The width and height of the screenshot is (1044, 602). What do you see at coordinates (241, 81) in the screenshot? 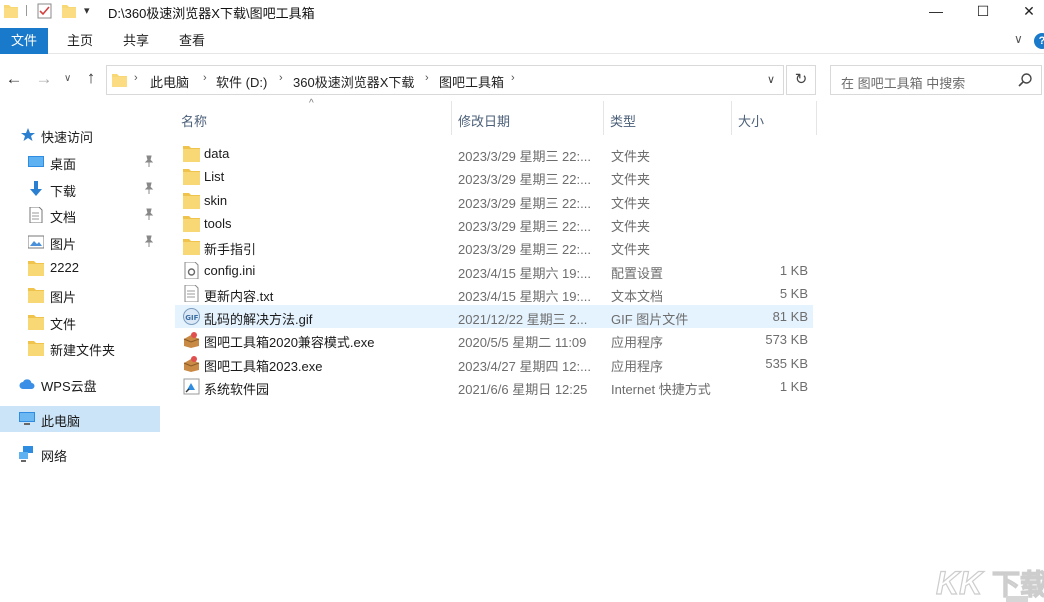
I see `breadcrumb-drive-d: 软件 (D:)` at bounding box center [241, 81].